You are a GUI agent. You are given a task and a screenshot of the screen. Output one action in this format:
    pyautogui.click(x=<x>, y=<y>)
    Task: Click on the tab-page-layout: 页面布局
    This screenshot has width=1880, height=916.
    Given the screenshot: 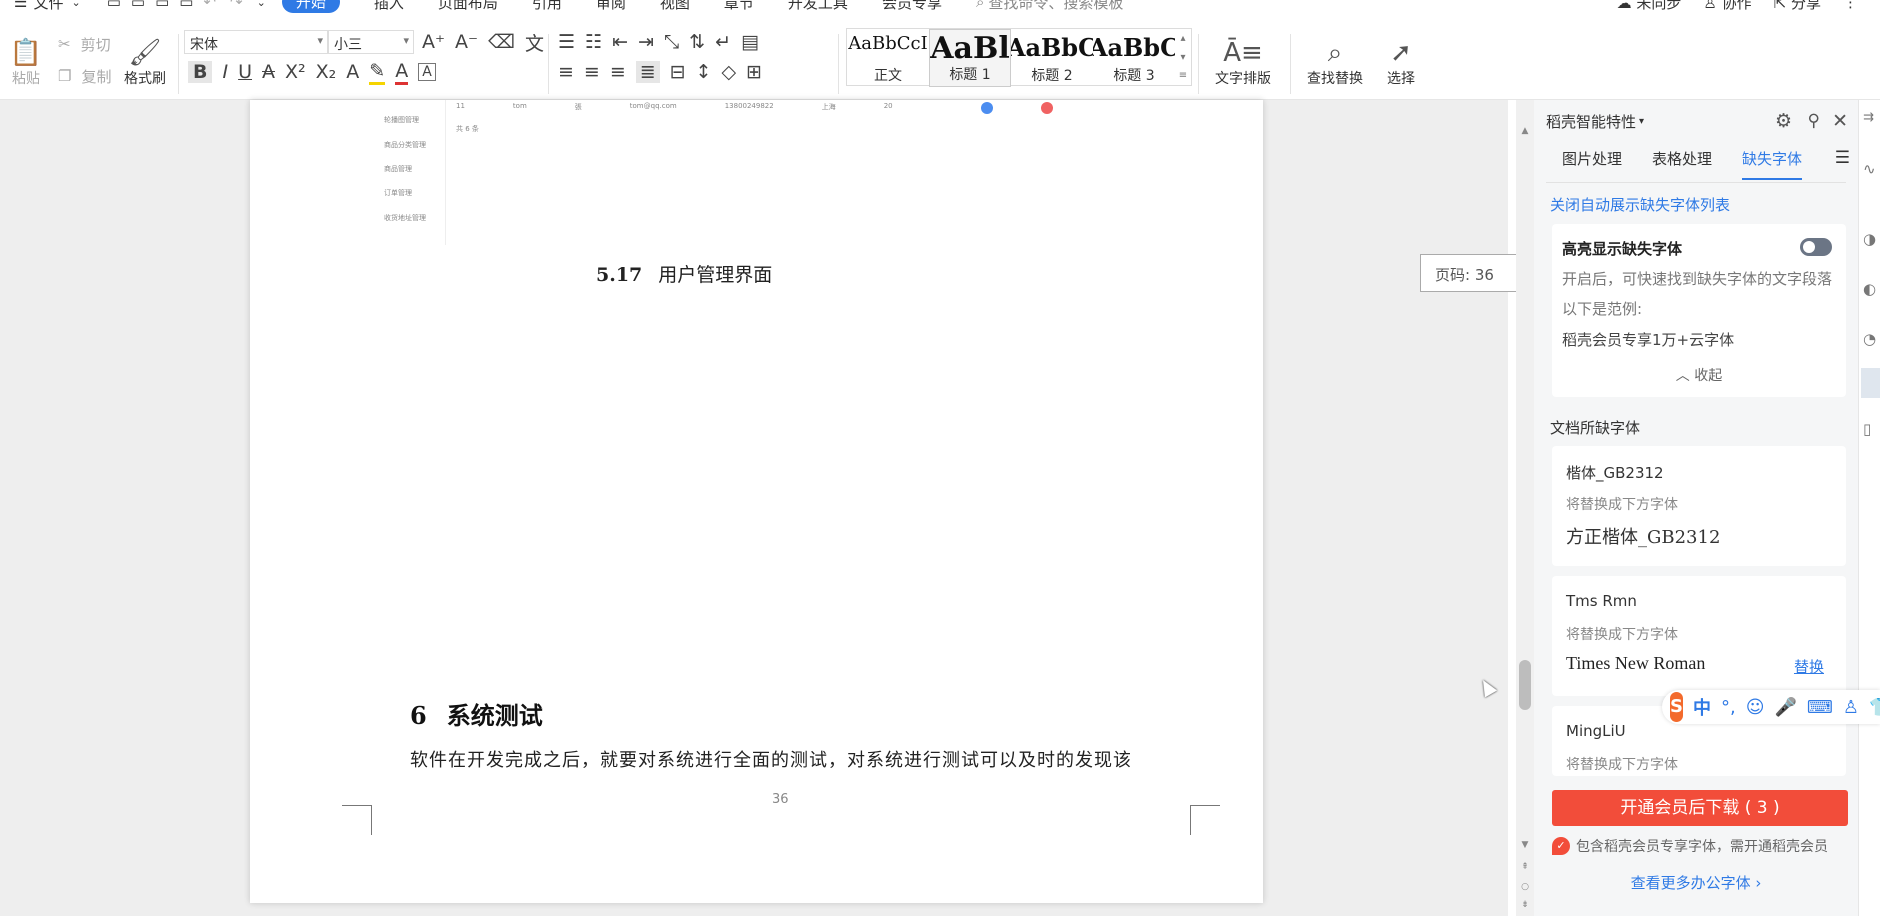 What is the action you would take?
    pyautogui.click(x=468, y=6)
    